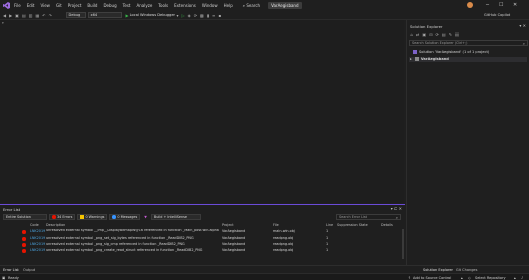  I want to click on solution-explorer-title: Solution Explorer, so click(426, 26).